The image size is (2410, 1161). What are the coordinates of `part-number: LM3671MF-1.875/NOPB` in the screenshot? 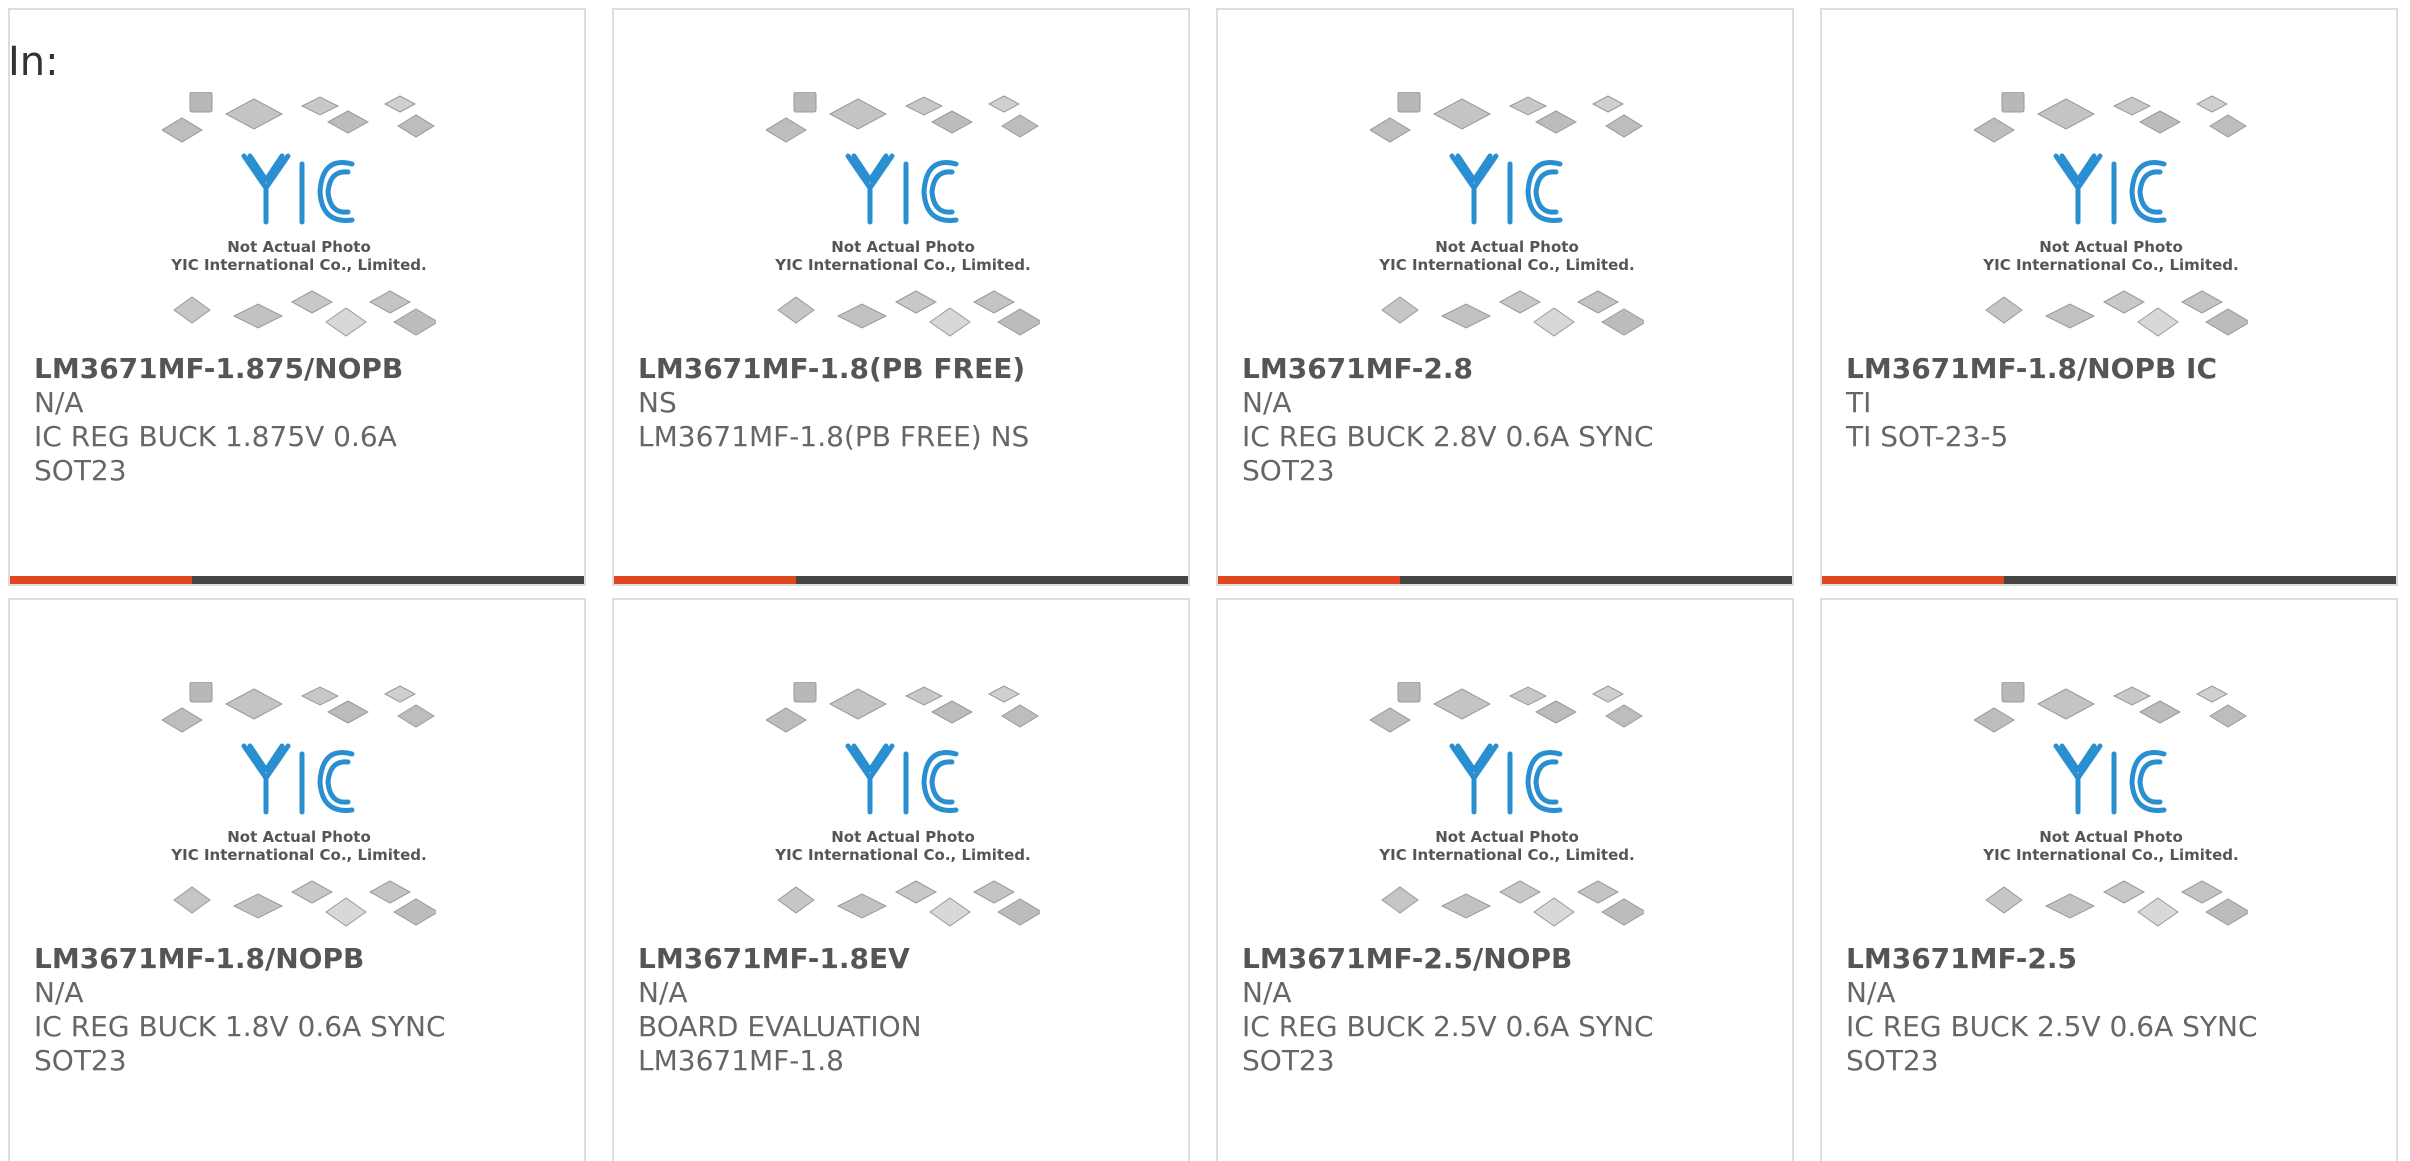 It's located at (299, 369).